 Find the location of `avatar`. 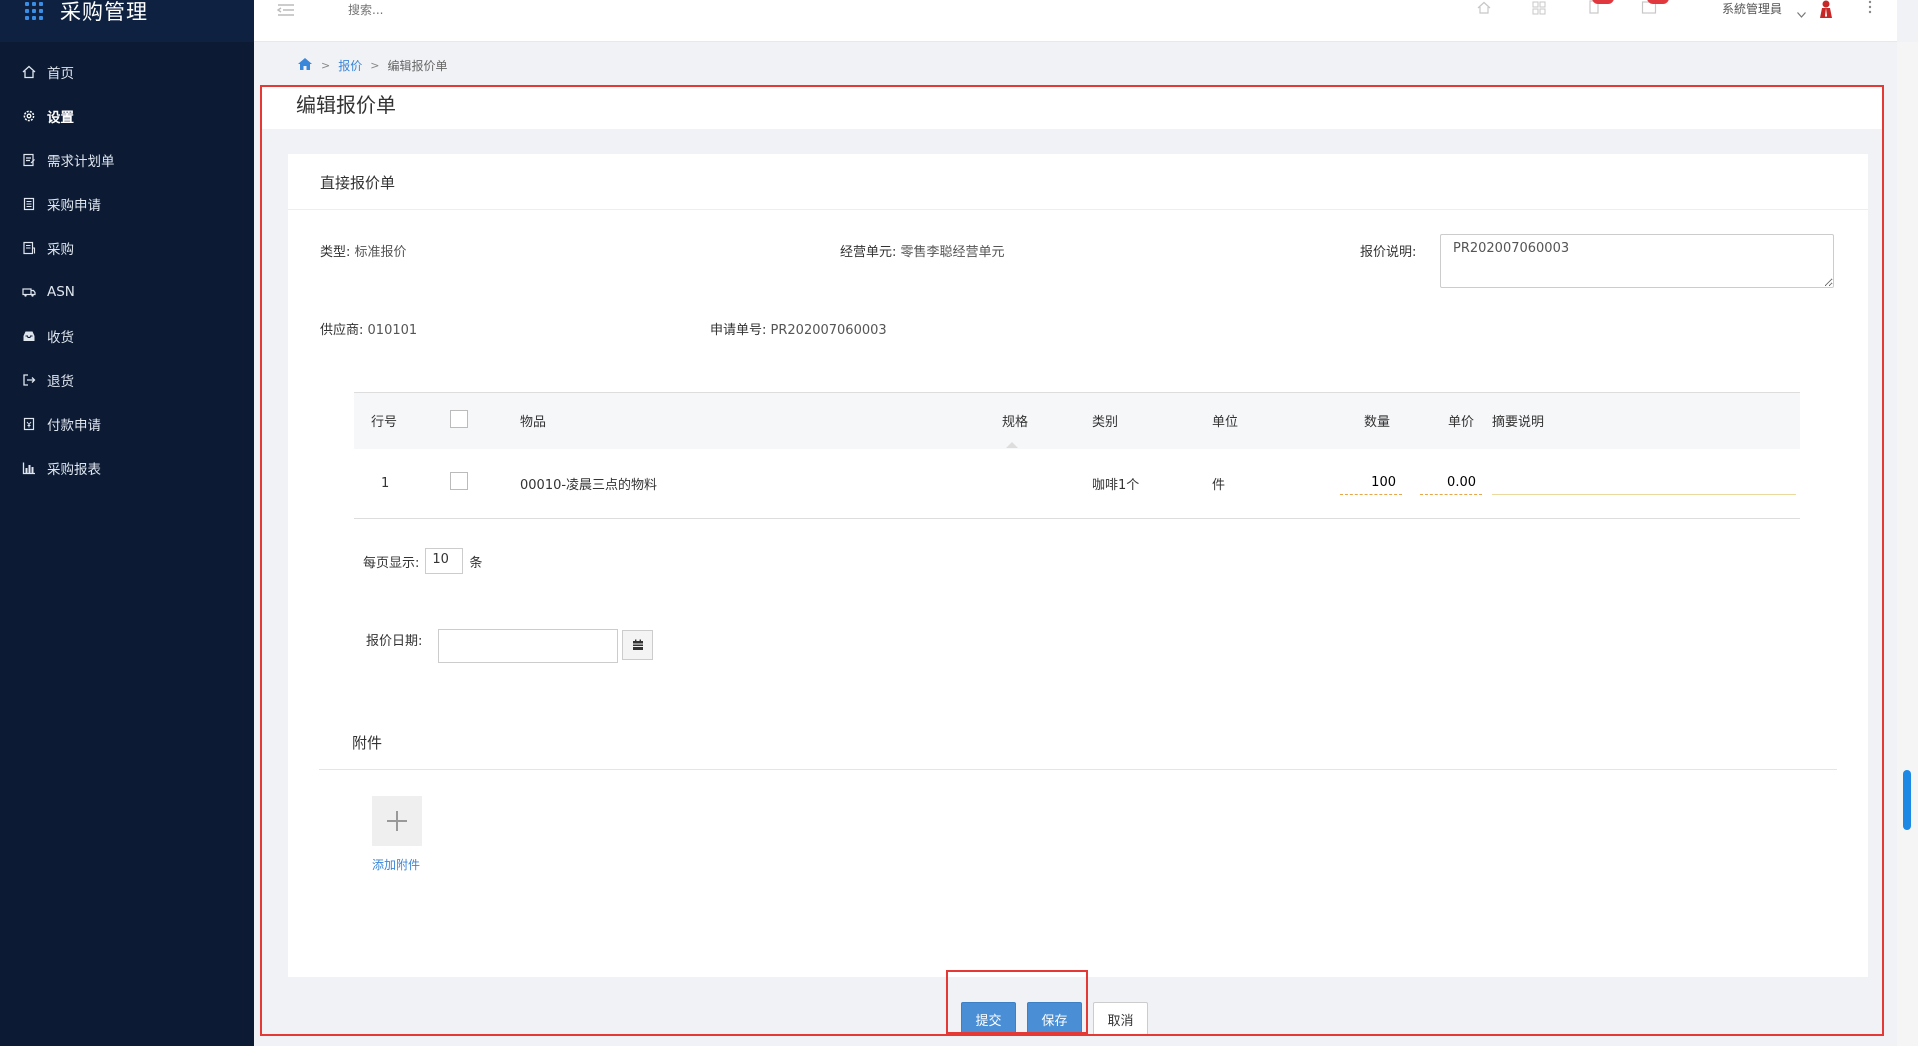

avatar is located at coordinates (1826, 9).